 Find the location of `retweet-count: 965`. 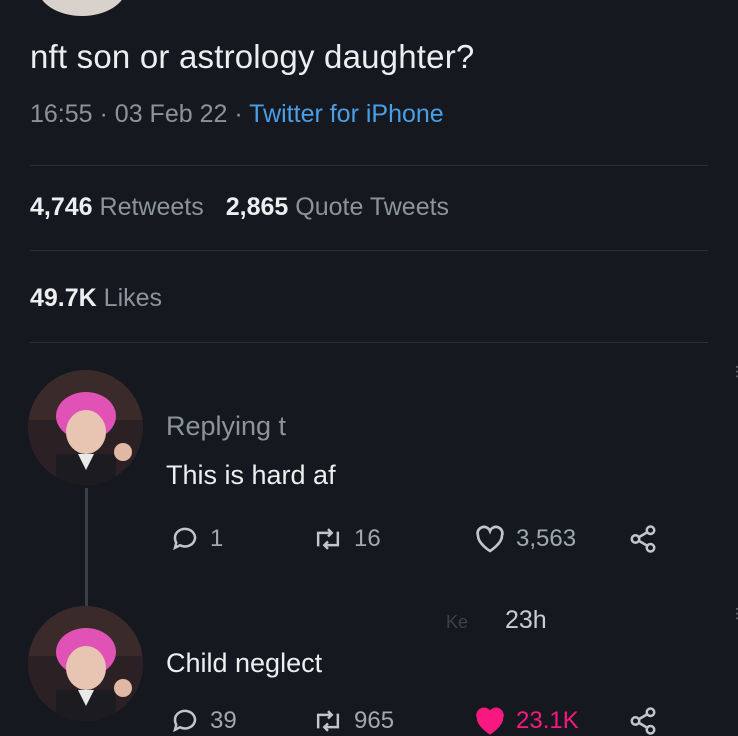

retweet-count: 965 is located at coordinates (374, 720).